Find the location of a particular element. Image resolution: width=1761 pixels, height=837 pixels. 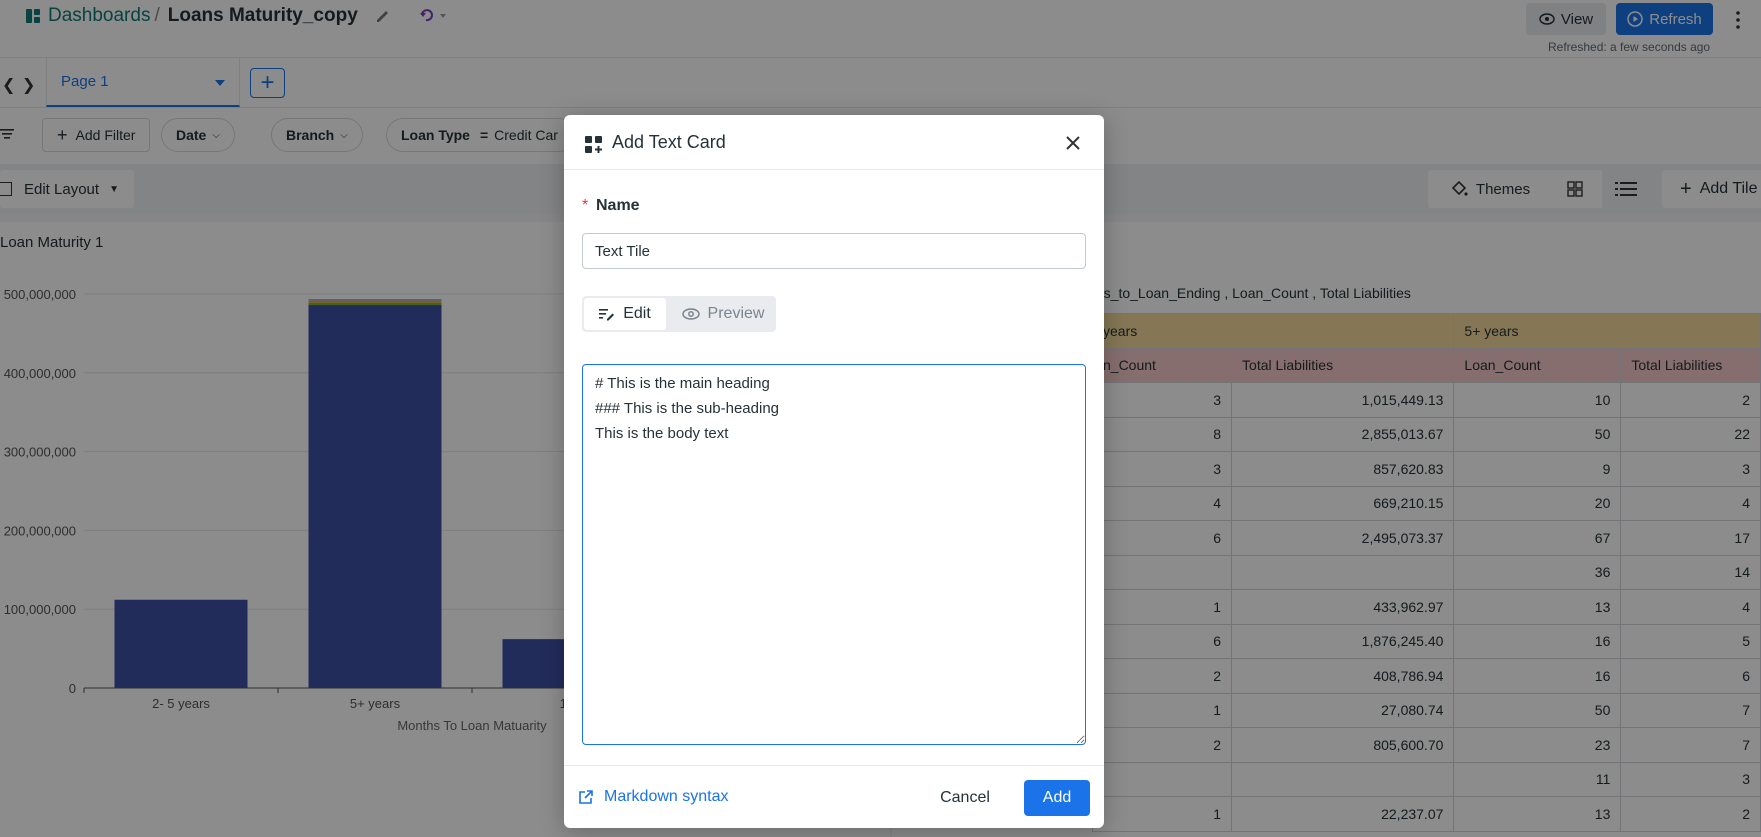

markdown-syntax-label: Markdown syntax is located at coordinates (666, 796).